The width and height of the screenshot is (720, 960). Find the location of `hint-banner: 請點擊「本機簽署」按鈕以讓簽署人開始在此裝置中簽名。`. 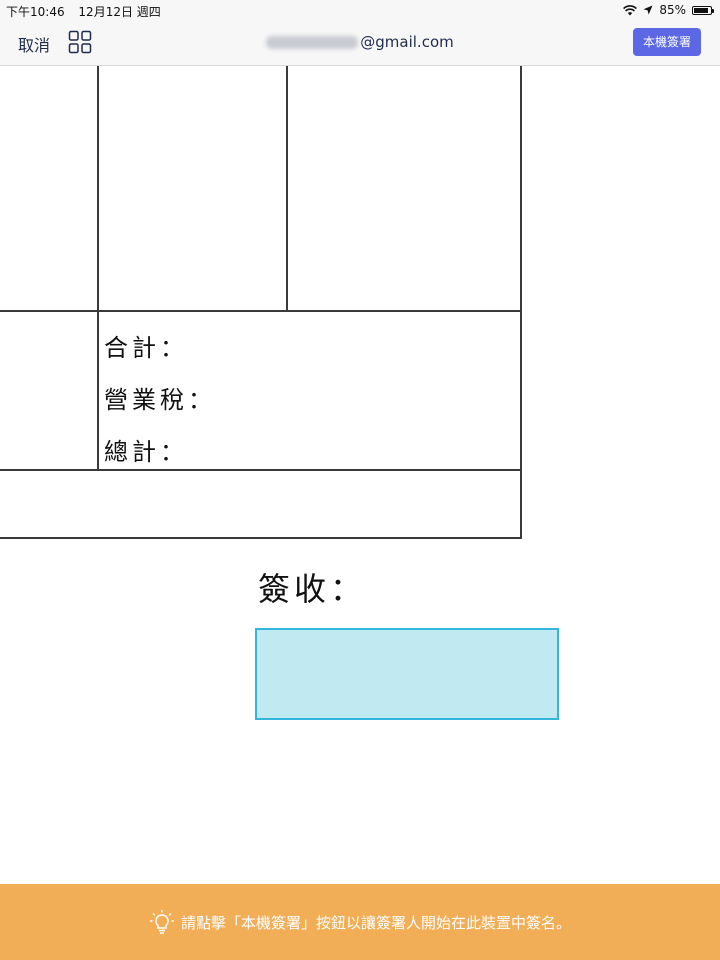

hint-banner: 請點擊「本機簽署」按鈕以讓簽署人開始在此裝置中簽名。 is located at coordinates (360, 922).